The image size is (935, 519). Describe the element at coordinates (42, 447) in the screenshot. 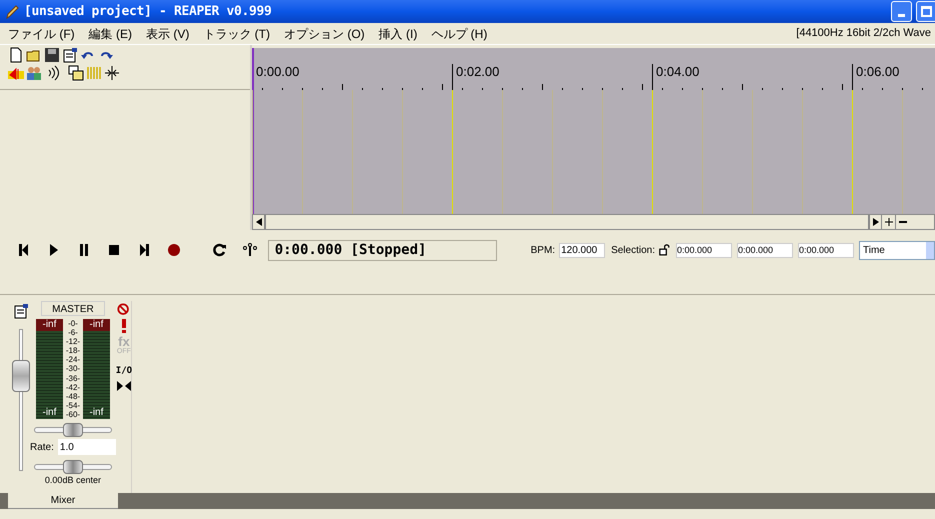

I see `rate-label: Rate:` at that location.